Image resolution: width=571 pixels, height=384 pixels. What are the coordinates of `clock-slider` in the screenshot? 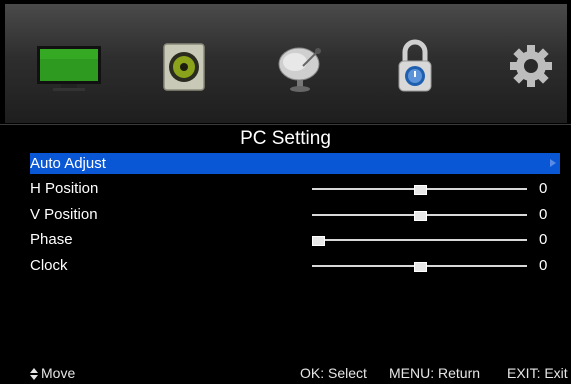 It's located at (419, 267).